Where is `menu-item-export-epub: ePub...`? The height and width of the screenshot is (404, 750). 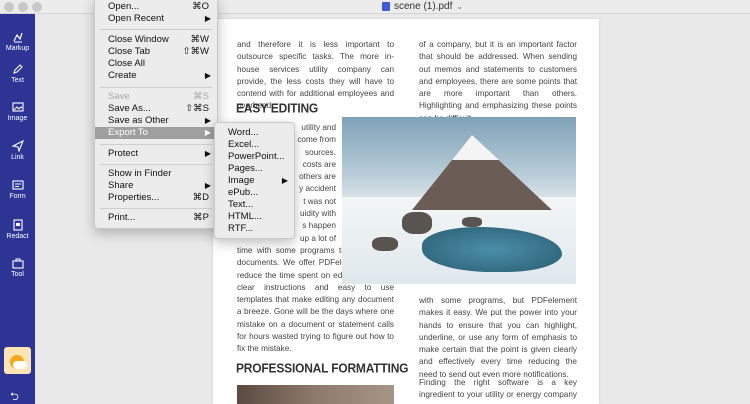 menu-item-export-epub: ePub... is located at coordinates (254, 193).